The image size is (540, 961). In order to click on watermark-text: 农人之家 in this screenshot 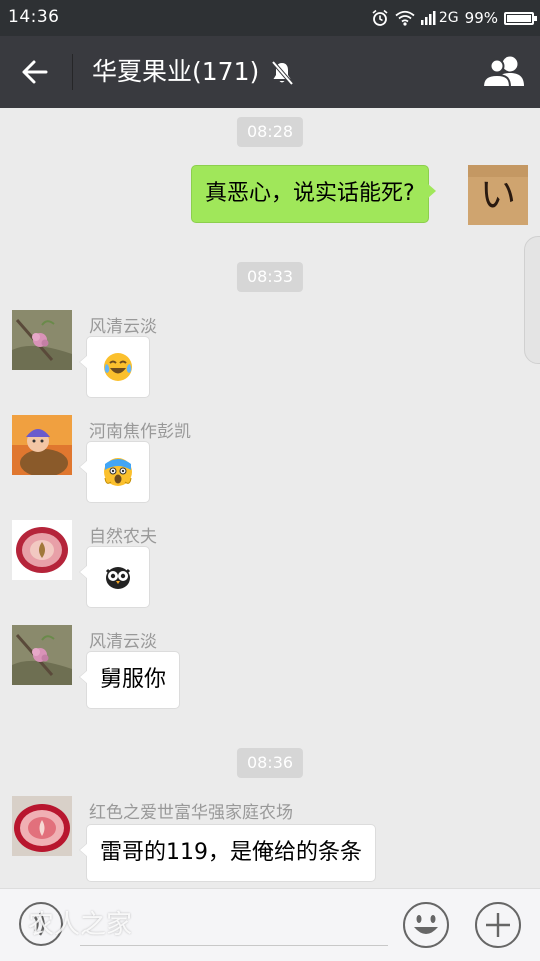, I will do `click(80, 925)`.